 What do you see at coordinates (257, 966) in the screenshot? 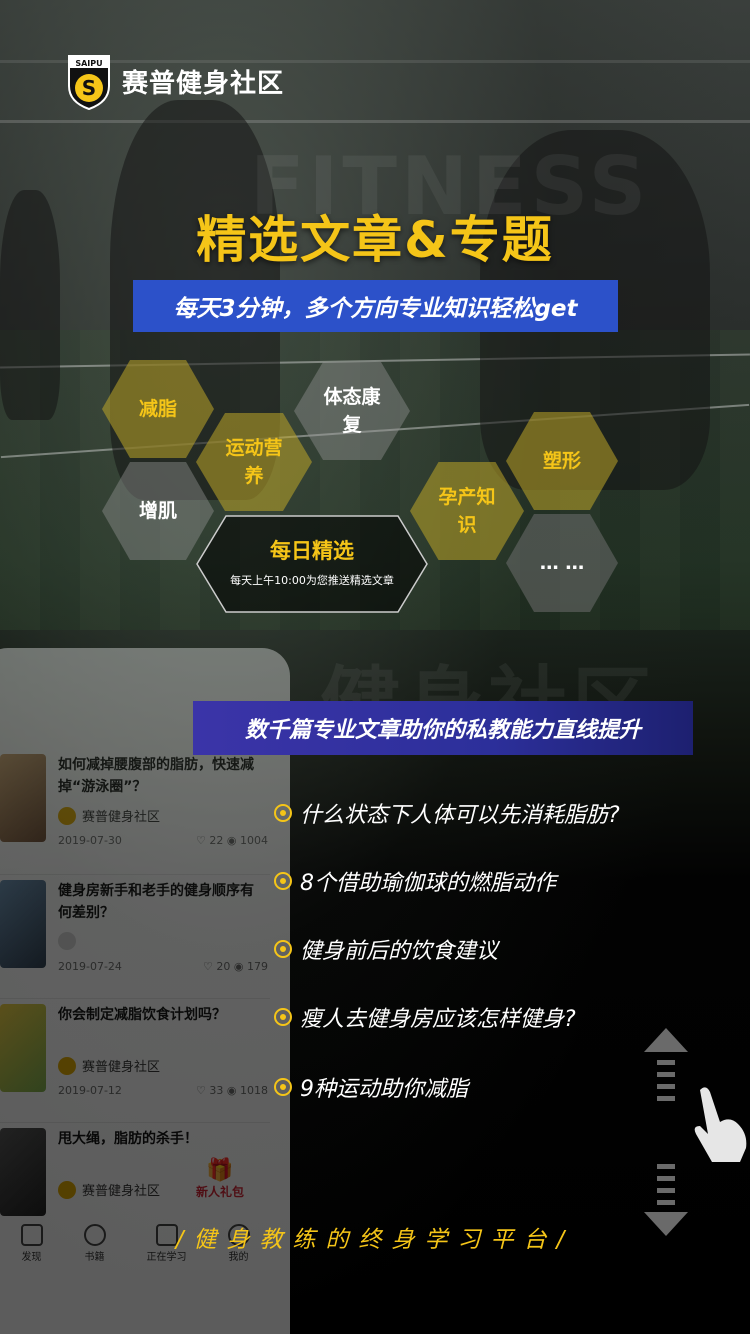
I see `article-views: 179` at bounding box center [257, 966].